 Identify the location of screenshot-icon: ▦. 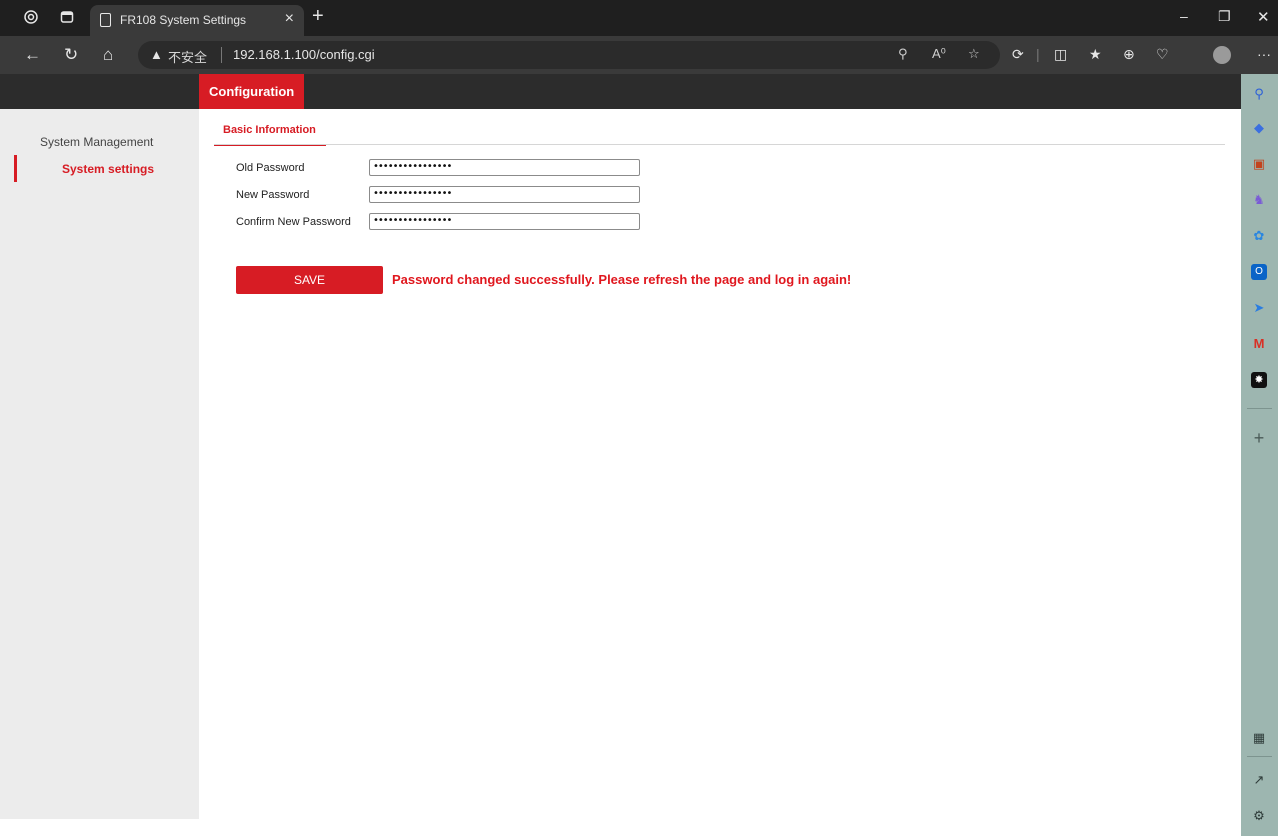
(1259, 738).